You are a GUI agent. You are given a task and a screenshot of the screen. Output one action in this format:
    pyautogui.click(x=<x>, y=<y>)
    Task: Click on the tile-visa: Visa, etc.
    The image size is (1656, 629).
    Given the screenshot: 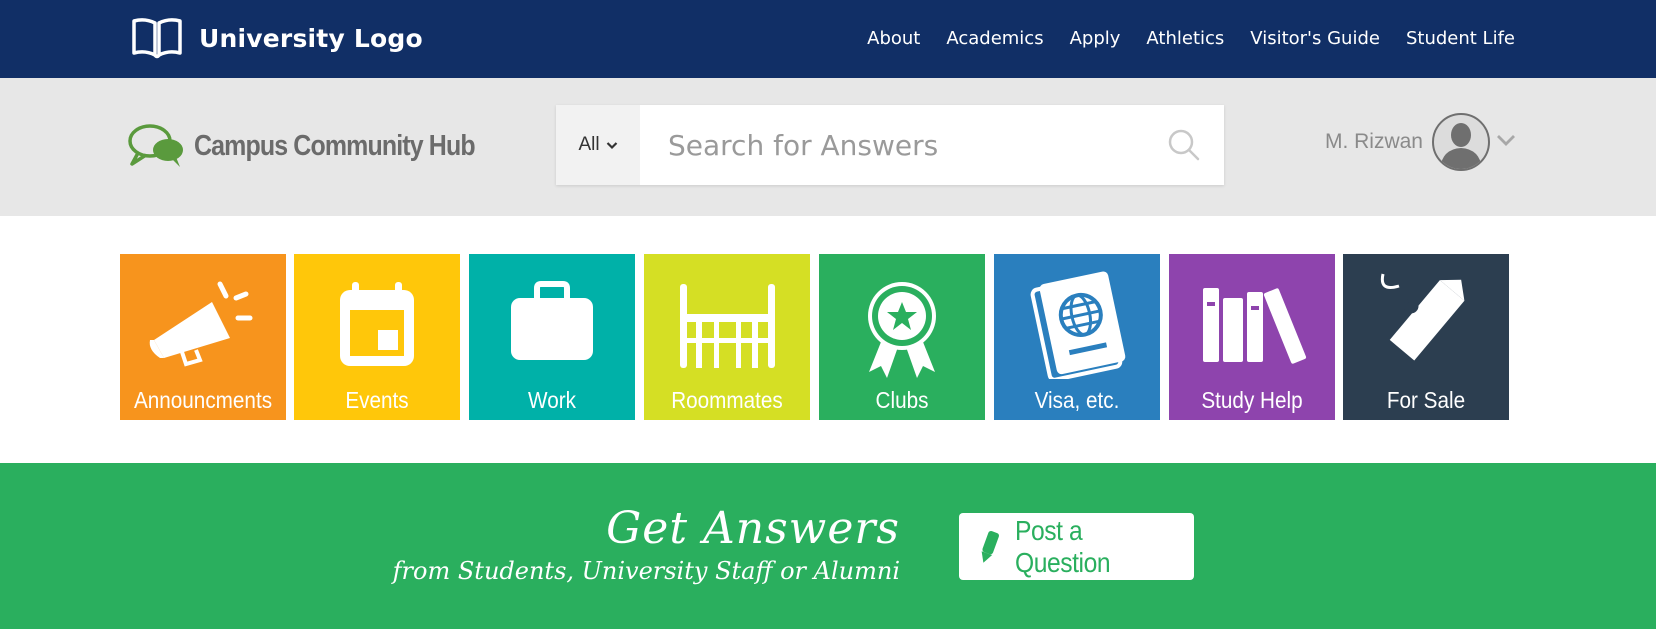 What is the action you would take?
    pyautogui.click(x=1077, y=337)
    